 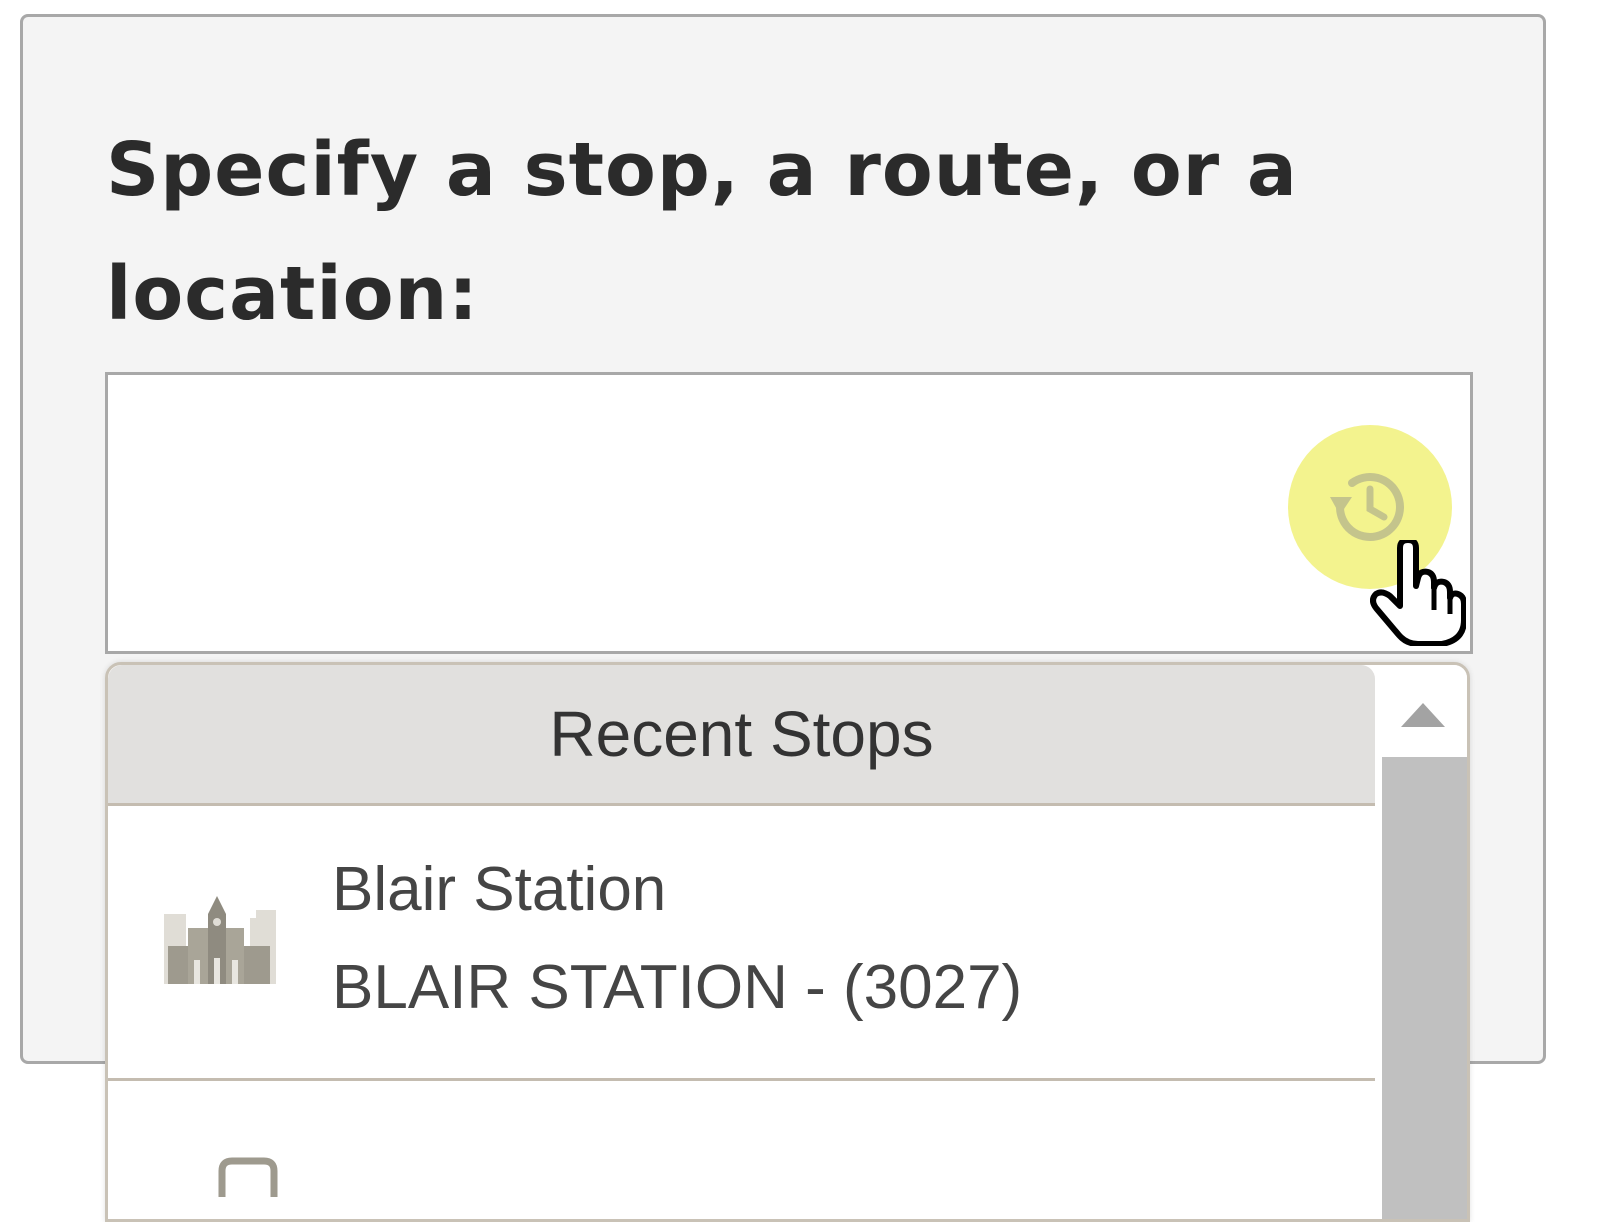 What do you see at coordinates (677, 987) in the screenshot?
I see `stop-code: BLAIR STATION - (3027)` at bounding box center [677, 987].